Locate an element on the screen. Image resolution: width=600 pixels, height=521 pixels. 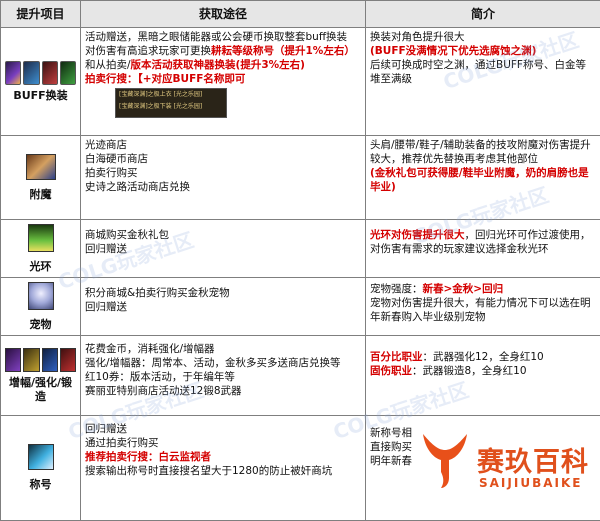
source-line: 赛丽亚特别商店活动送12锻8武器 is located at coordinates (223, 391).